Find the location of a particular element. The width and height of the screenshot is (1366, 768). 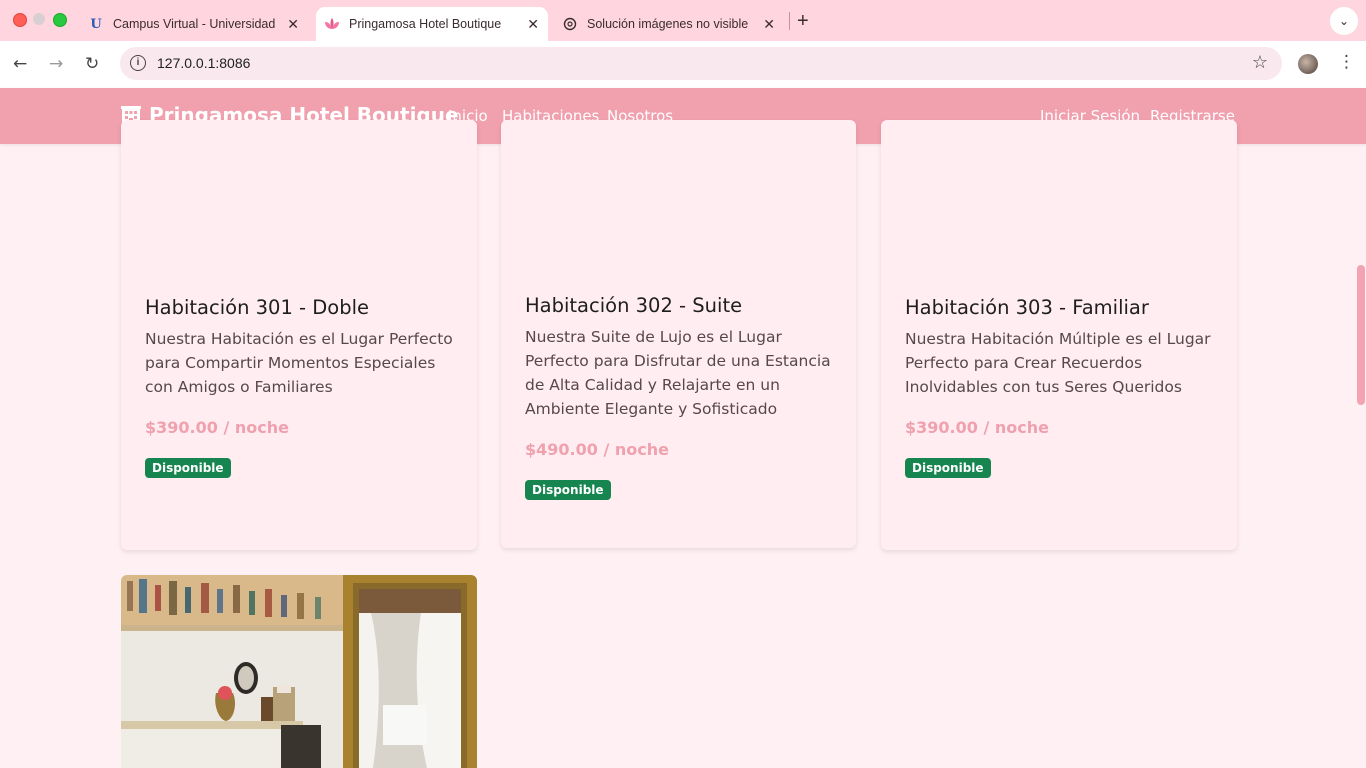

openai-icon is located at coordinates (570, 24).